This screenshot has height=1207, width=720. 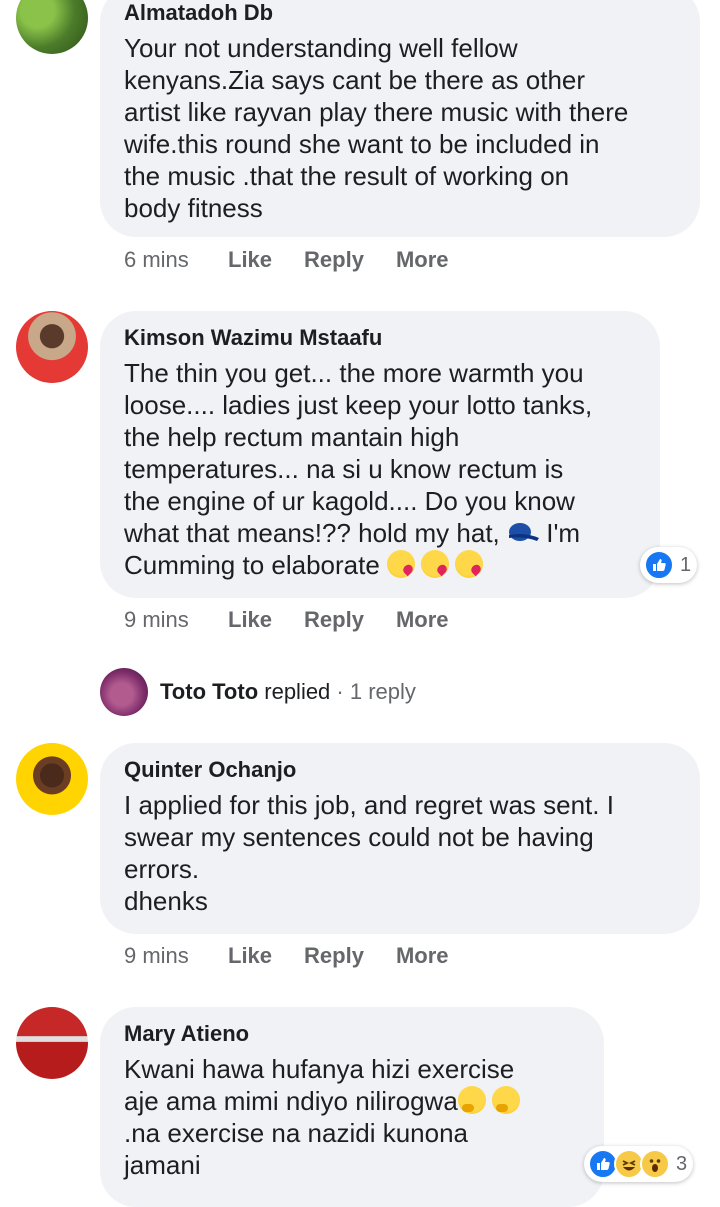 What do you see at coordinates (380, 338) in the screenshot?
I see `comment-author: Kimson Wazimu Mstaafu` at bounding box center [380, 338].